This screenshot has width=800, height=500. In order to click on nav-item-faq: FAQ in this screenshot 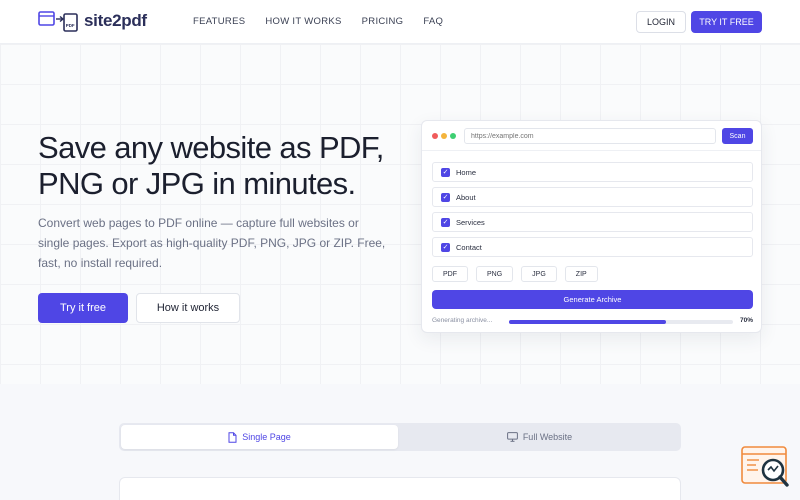, I will do `click(433, 21)`.